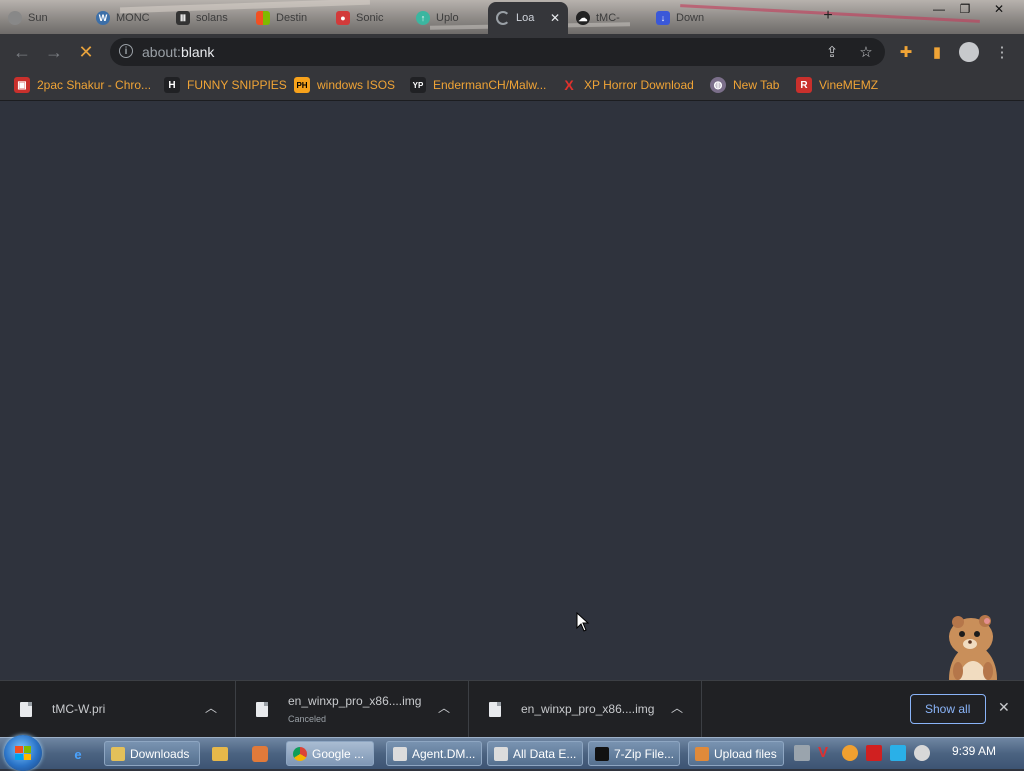  Describe the element at coordinates (849, 85) in the screenshot. I see `bookmark-label: VineMEMZ` at that location.